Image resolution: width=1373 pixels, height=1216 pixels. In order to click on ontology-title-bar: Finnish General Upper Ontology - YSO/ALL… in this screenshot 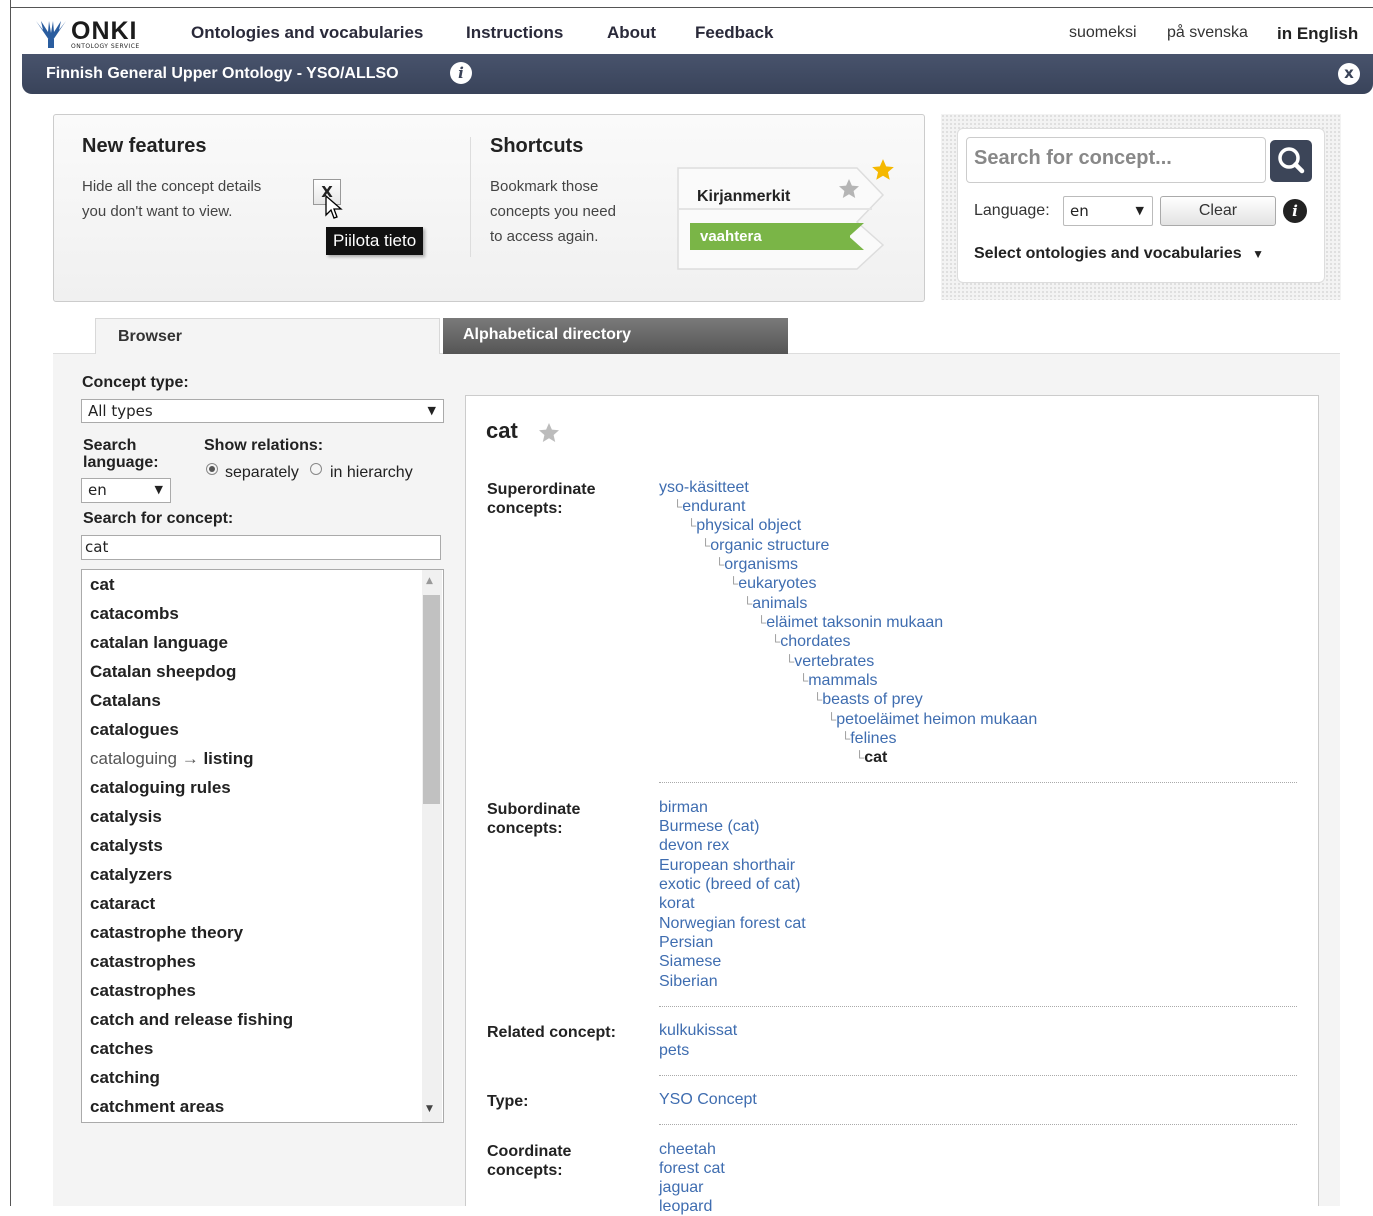, I will do `click(697, 74)`.